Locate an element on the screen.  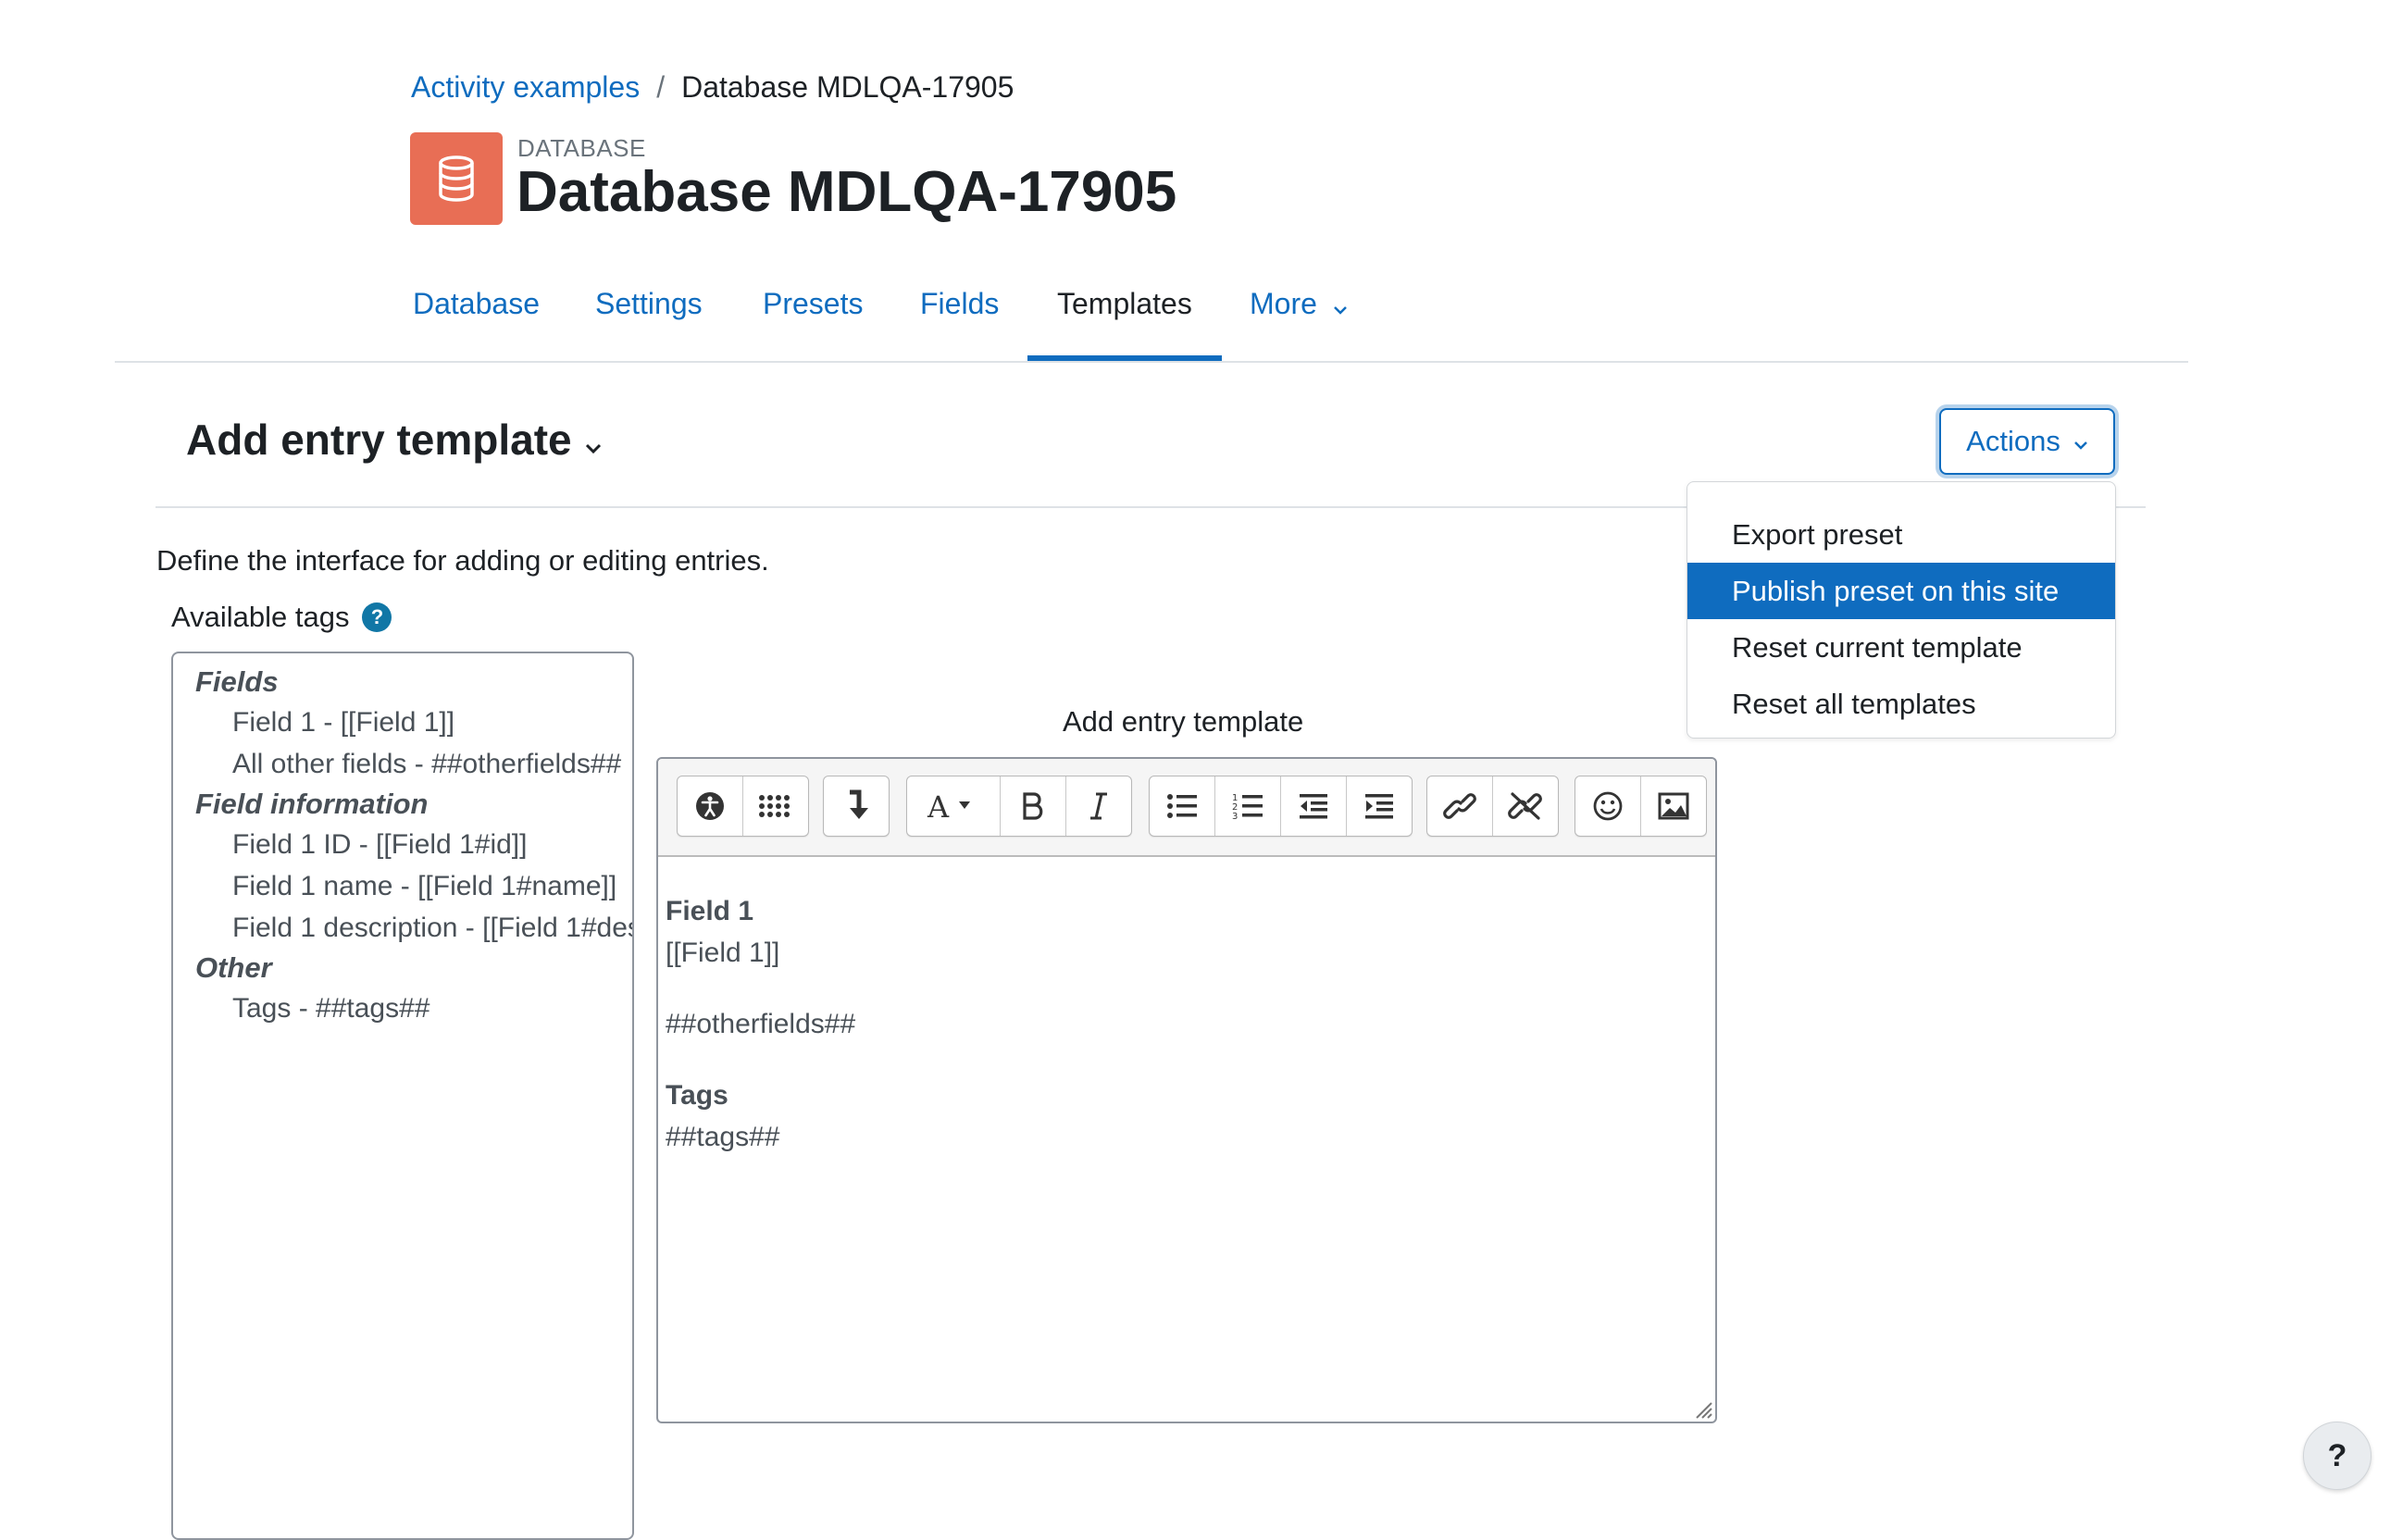
editor-field-tag: [[Field 1]] is located at coordinates (723, 953).